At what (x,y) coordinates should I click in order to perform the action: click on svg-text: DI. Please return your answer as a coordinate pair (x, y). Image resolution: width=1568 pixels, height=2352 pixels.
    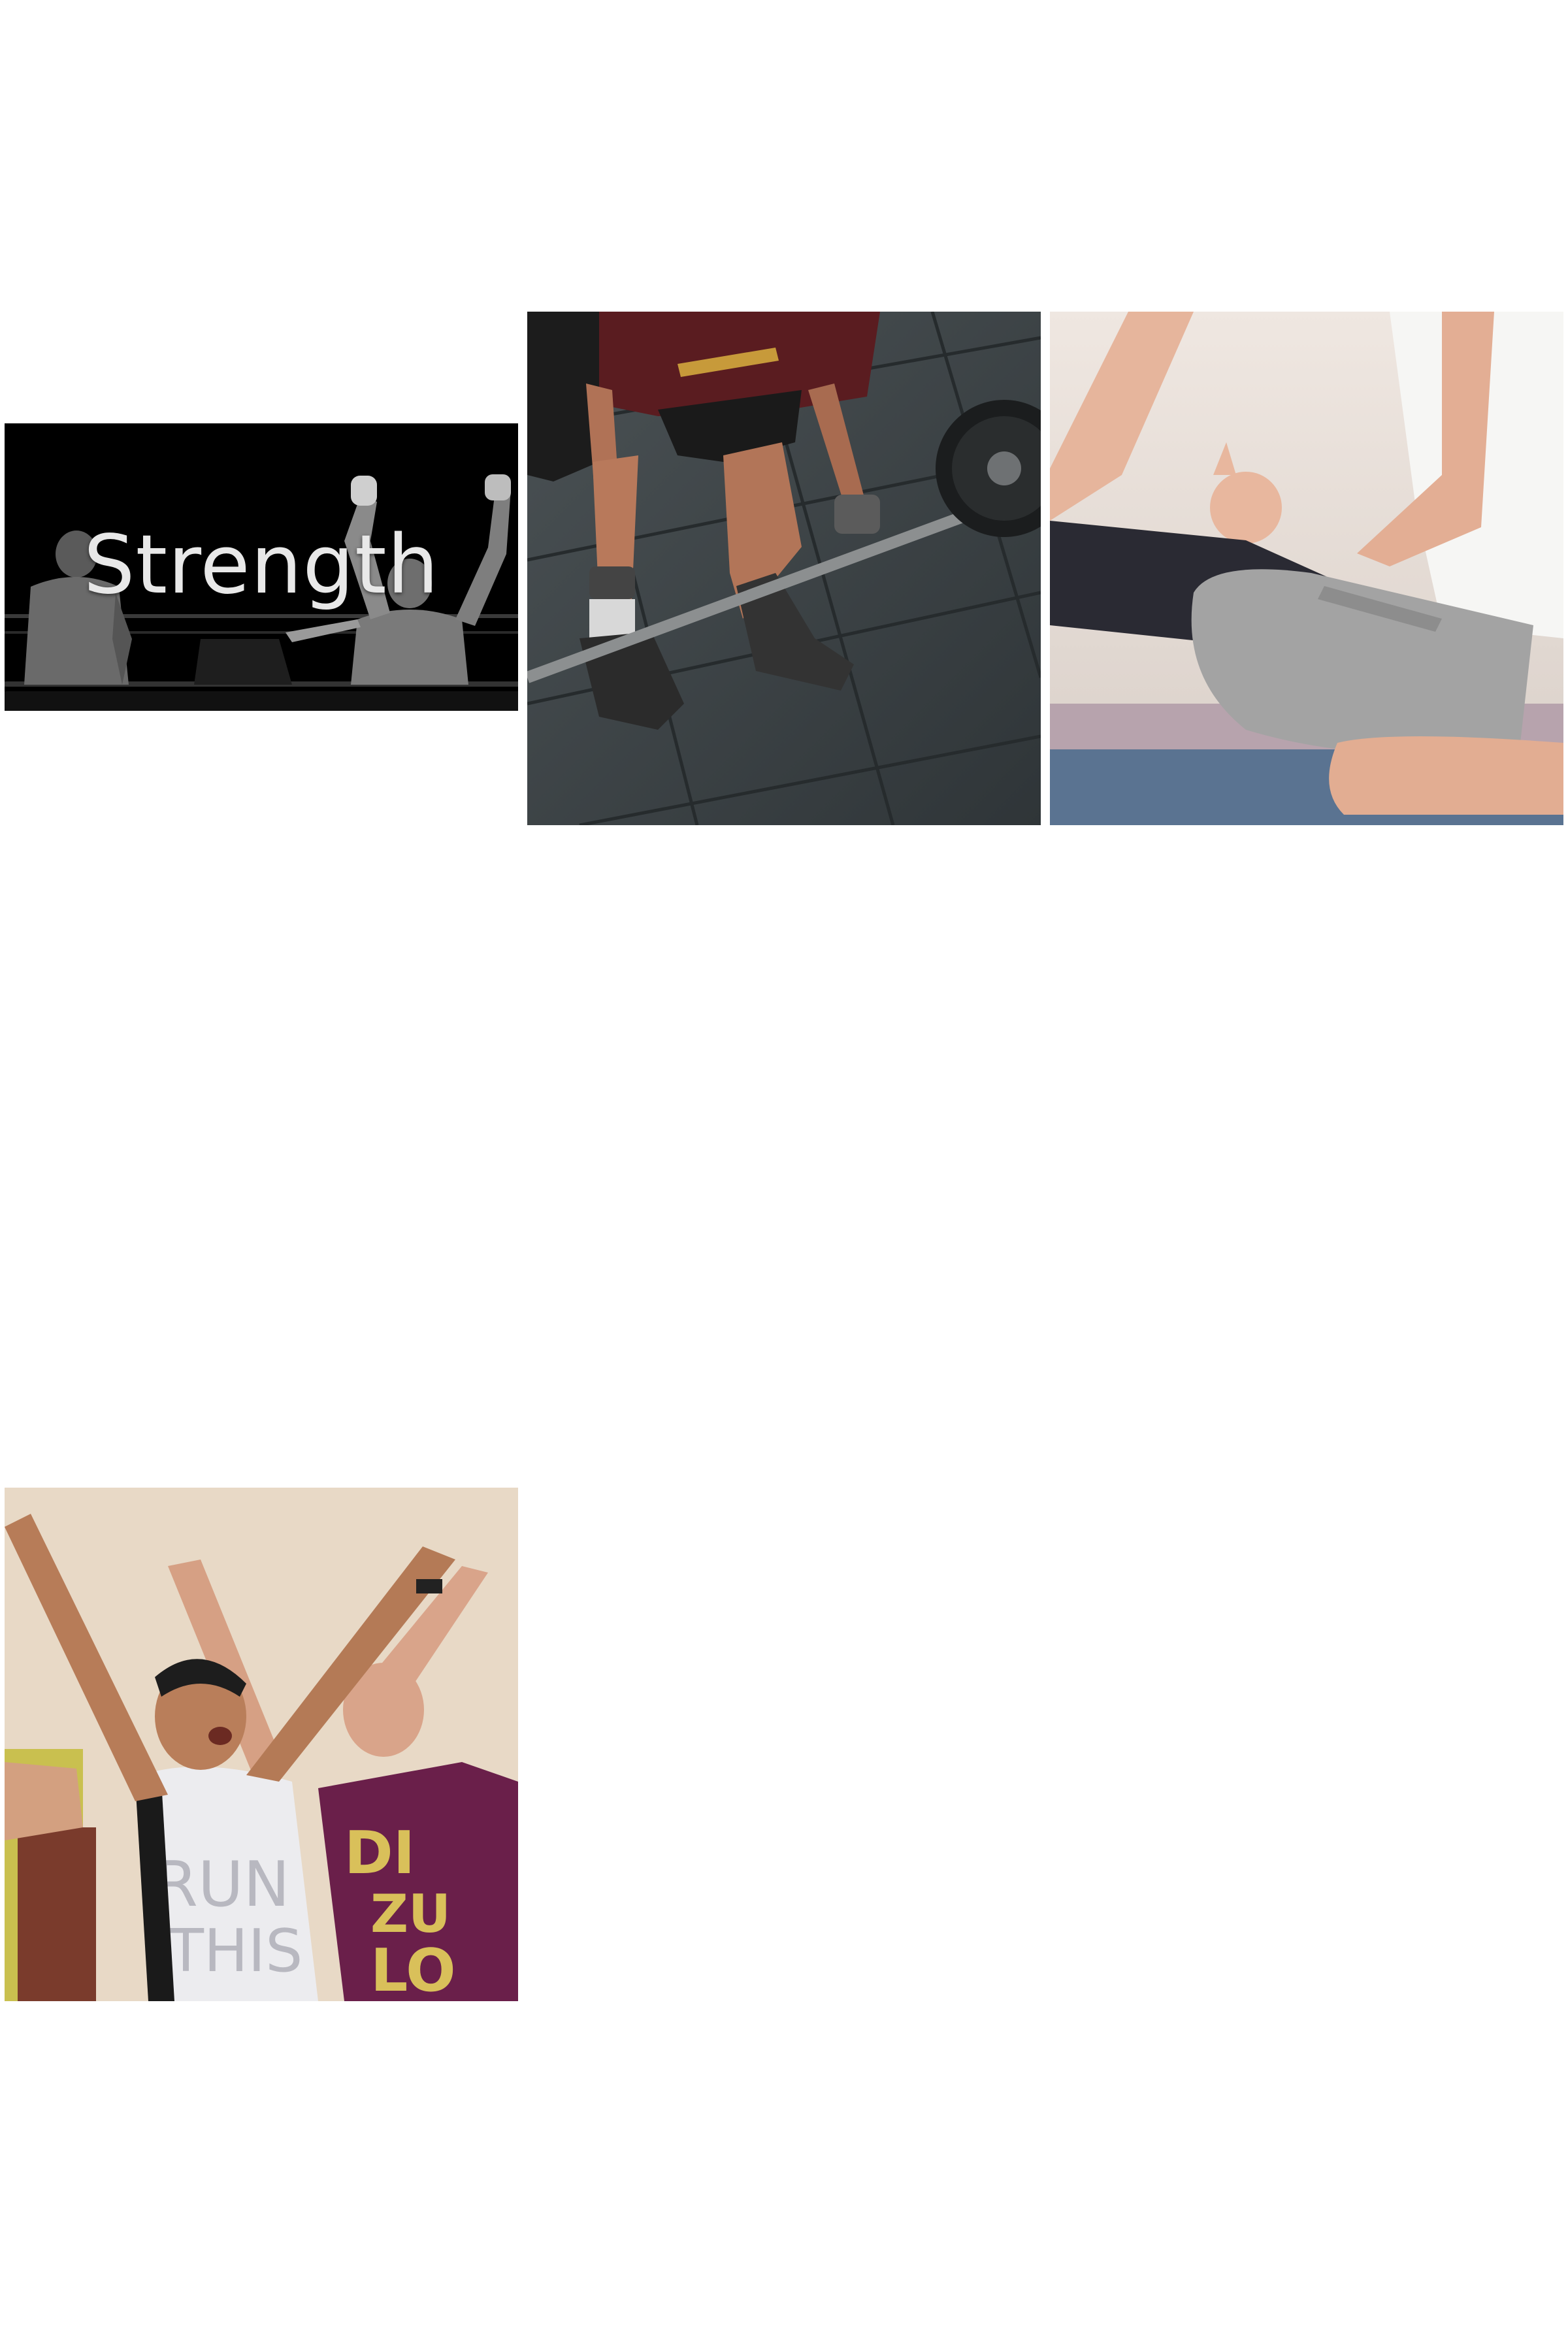
    Looking at the image, I should click on (379, 1853).